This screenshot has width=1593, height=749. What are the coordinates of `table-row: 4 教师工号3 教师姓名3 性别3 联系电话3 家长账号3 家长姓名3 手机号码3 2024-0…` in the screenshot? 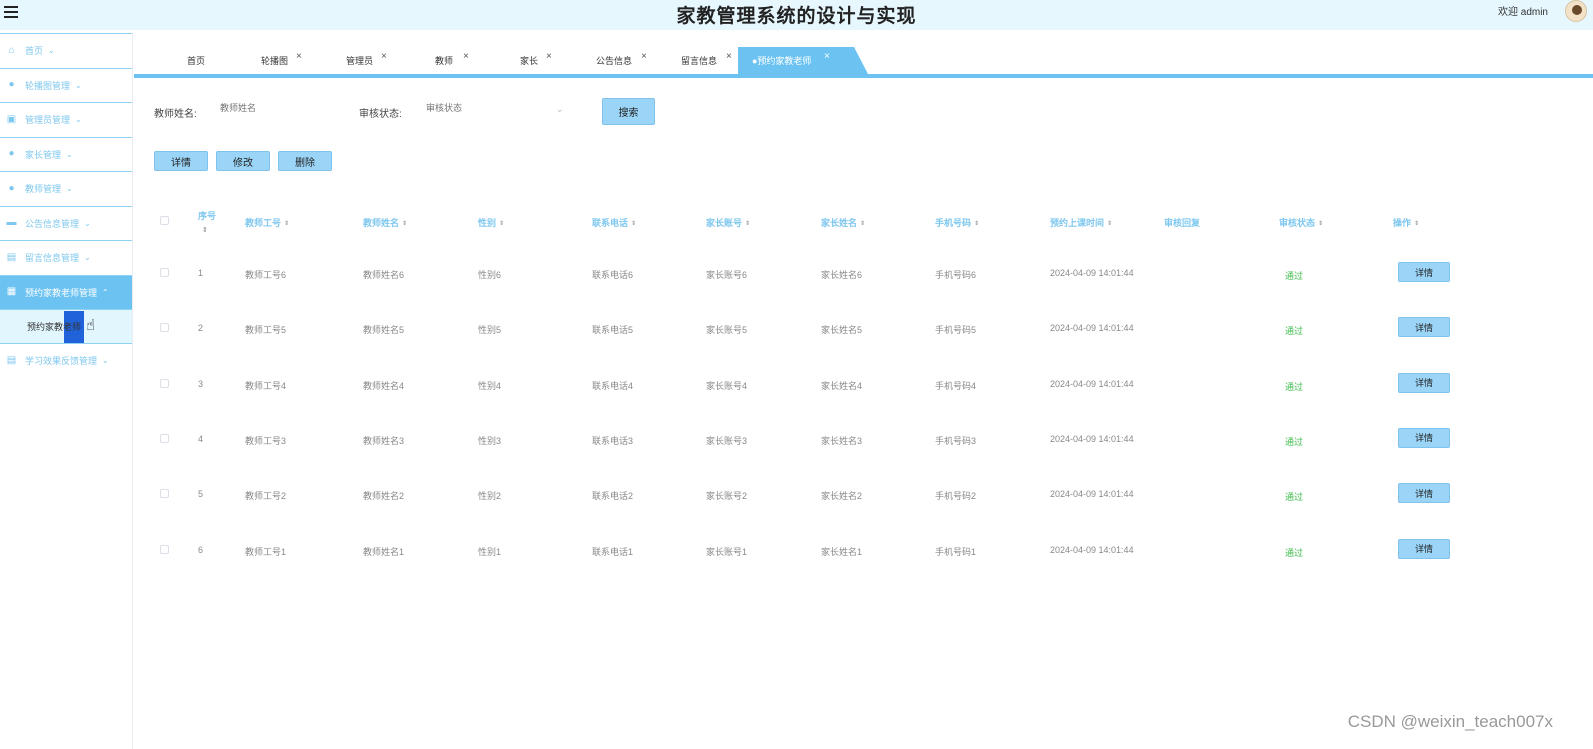 It's located at (804, 440).